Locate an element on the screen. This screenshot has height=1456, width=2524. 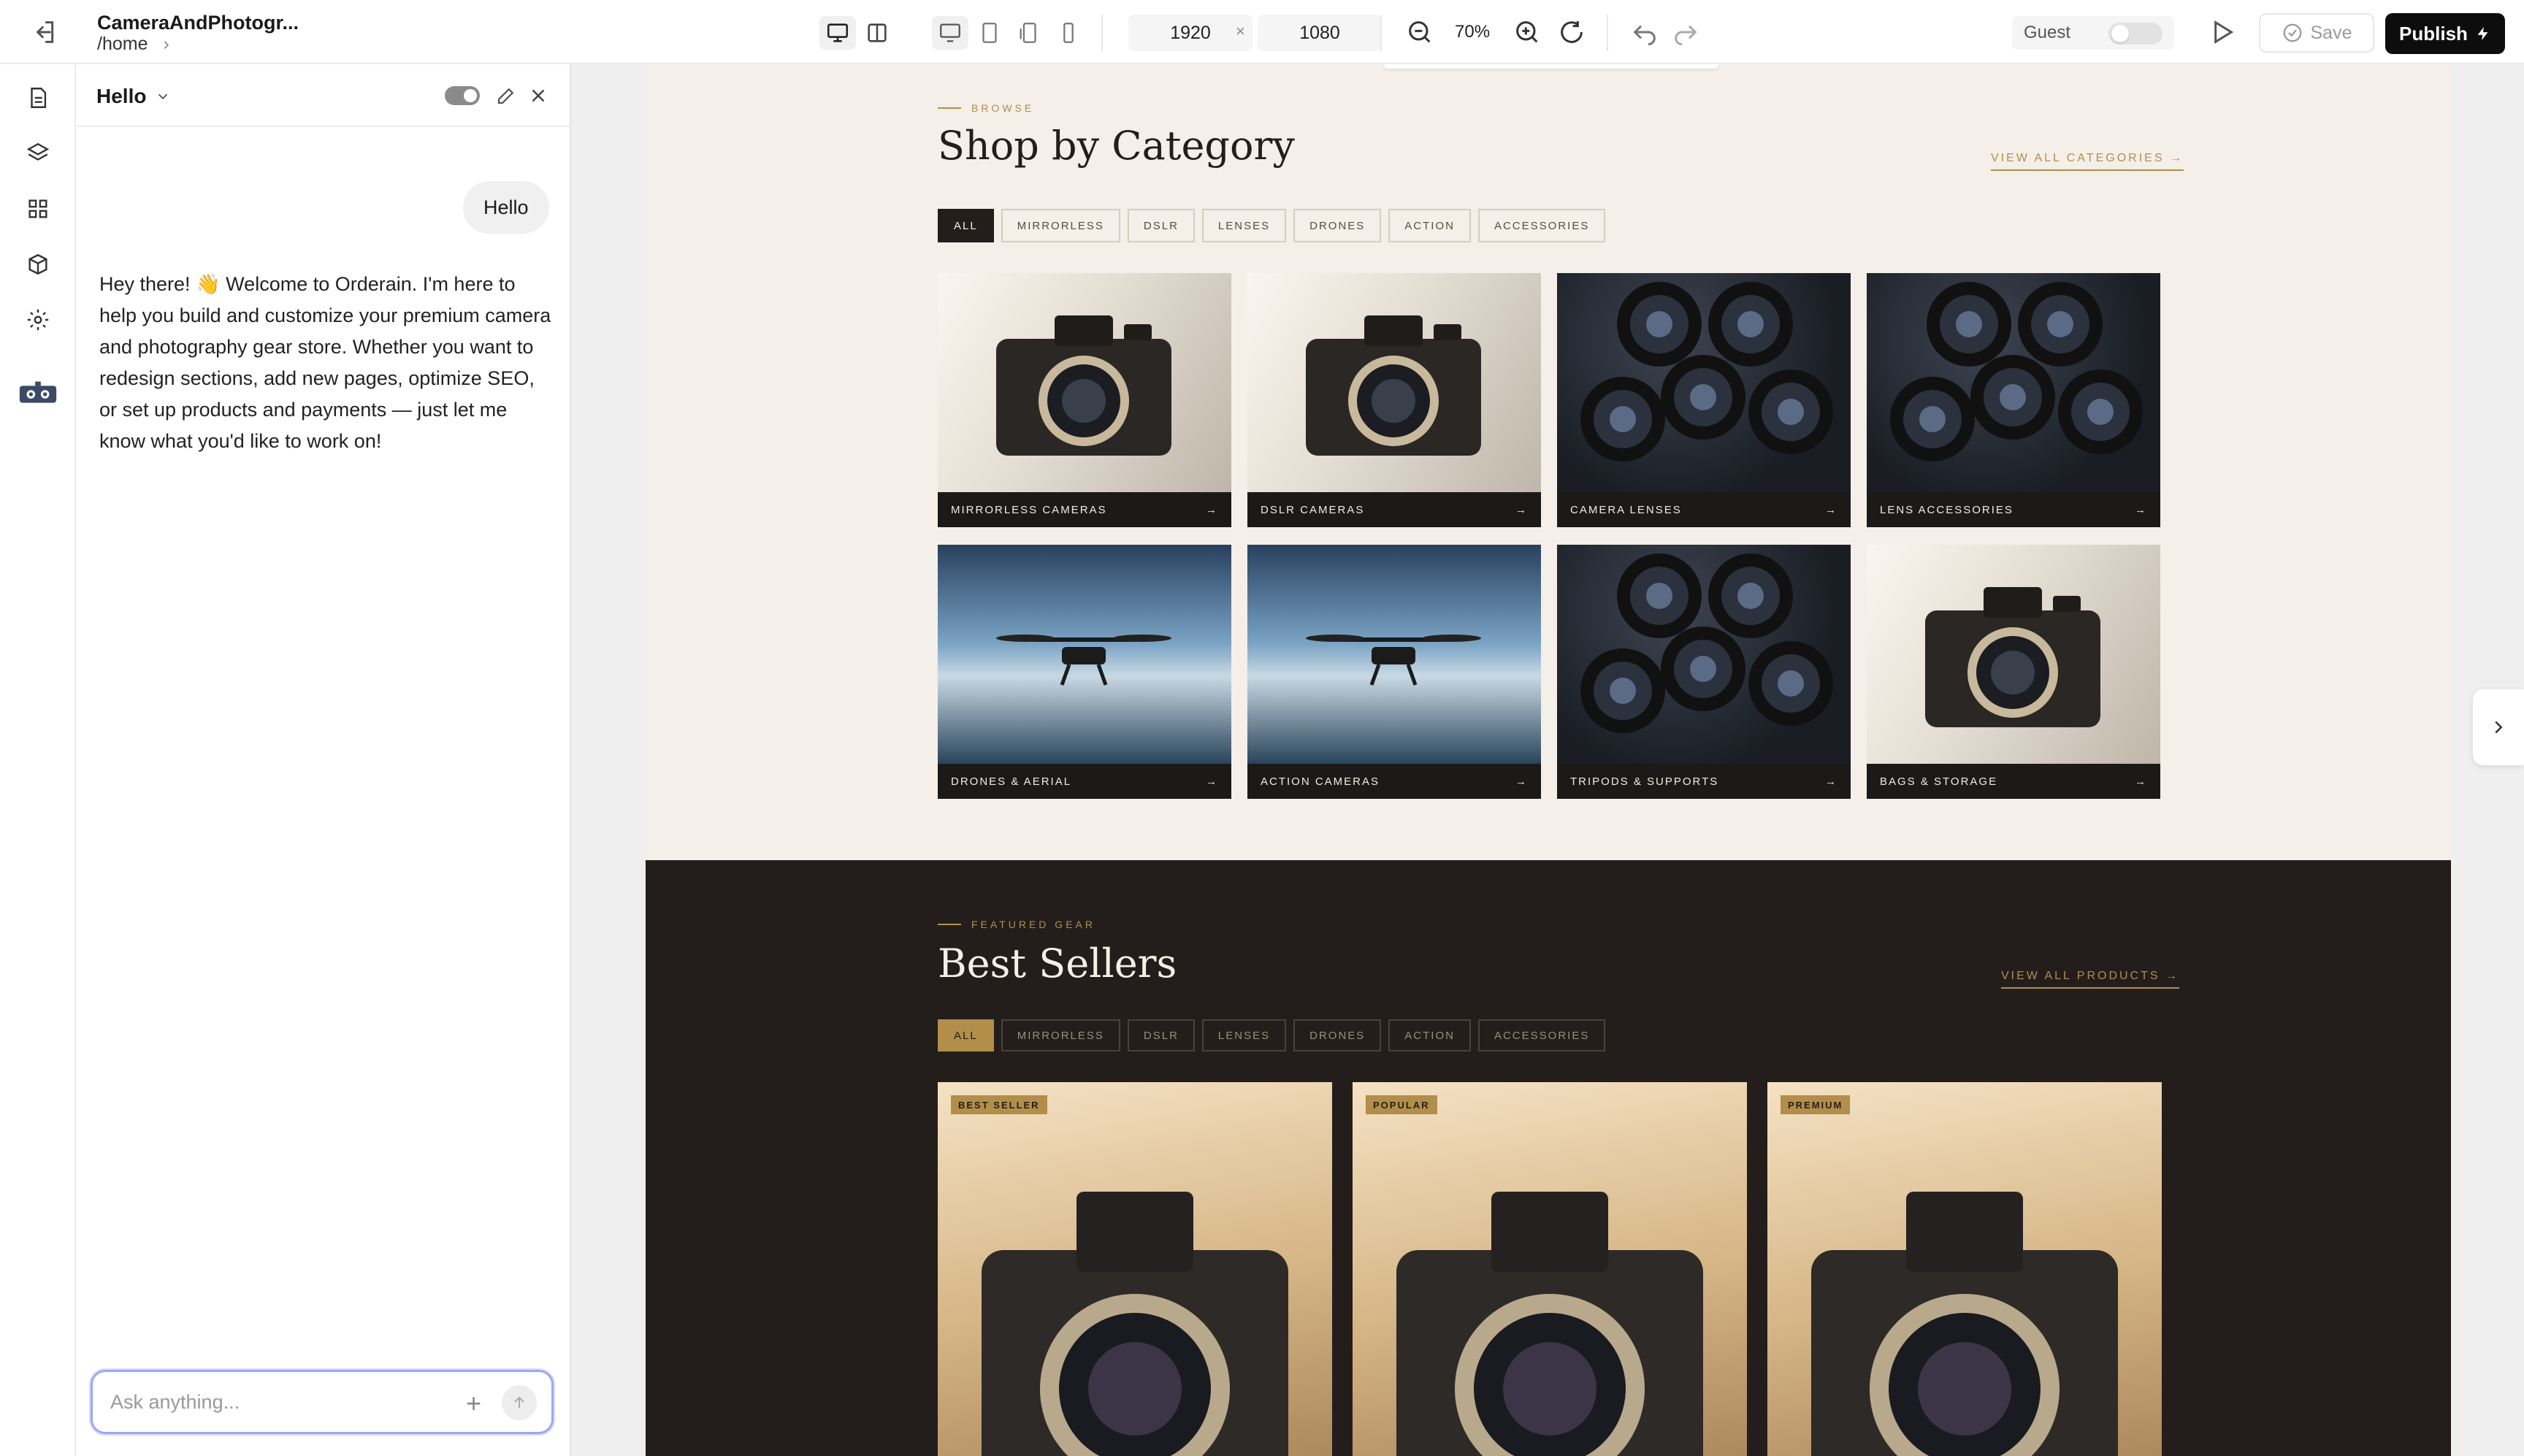
expand-panel-button is located at coordinates (2498, 727).